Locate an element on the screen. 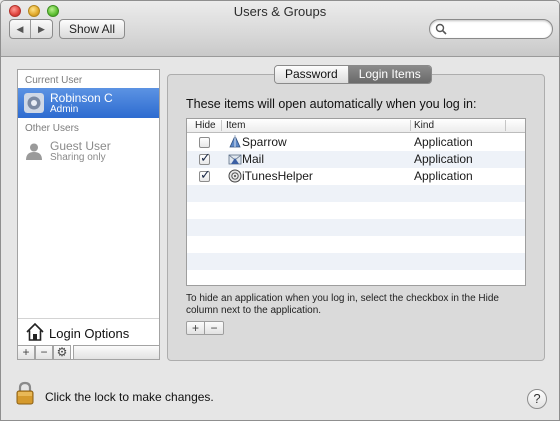  table-row: iTunesHelper Application is located at coordinates (356, 176).